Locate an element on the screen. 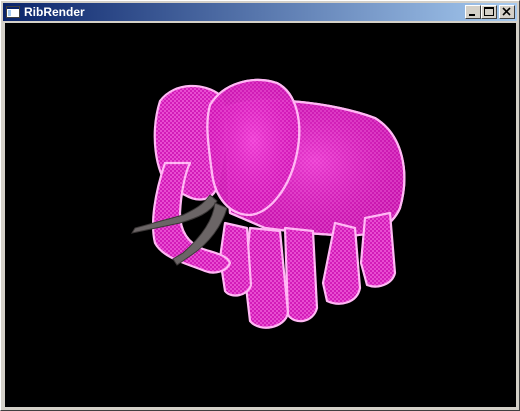 This screenshot has height=411, width=520. elephant-leg-front-middle is located at coordinates (301, 274).